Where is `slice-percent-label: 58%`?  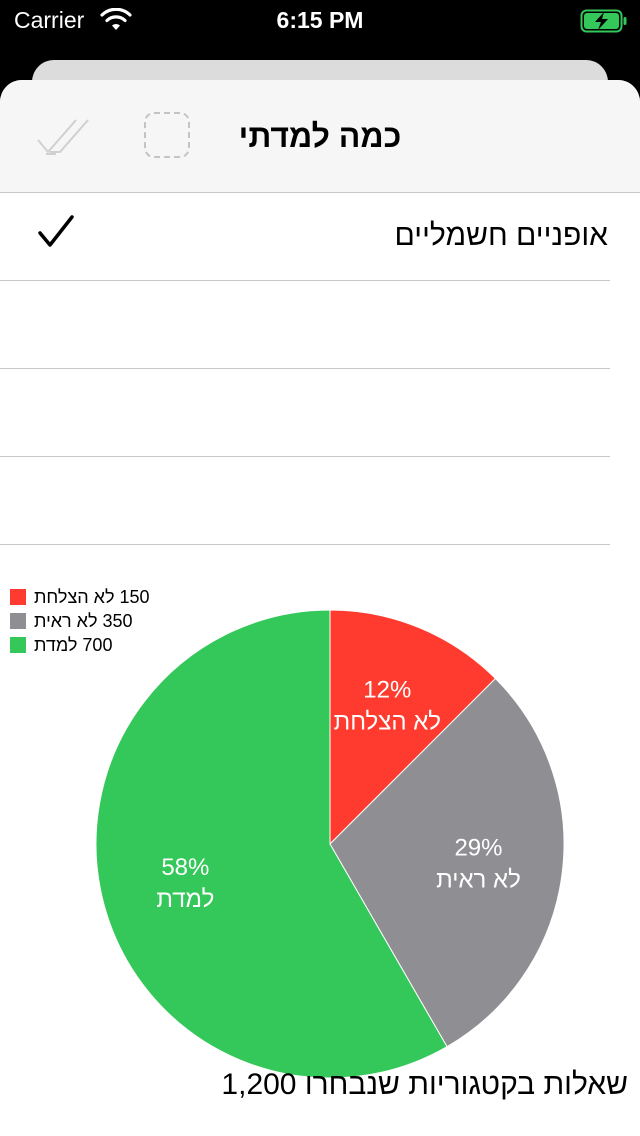
slice-percent-label: 58% is located at coordinates (185, 867).